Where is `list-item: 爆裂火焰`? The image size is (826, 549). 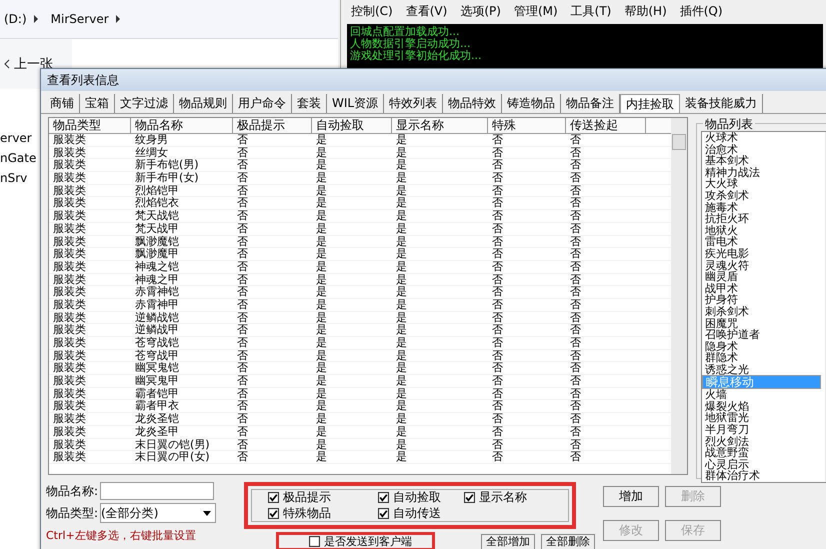 list-item: 爆裂火焰 is located at coordinates (755, 406).